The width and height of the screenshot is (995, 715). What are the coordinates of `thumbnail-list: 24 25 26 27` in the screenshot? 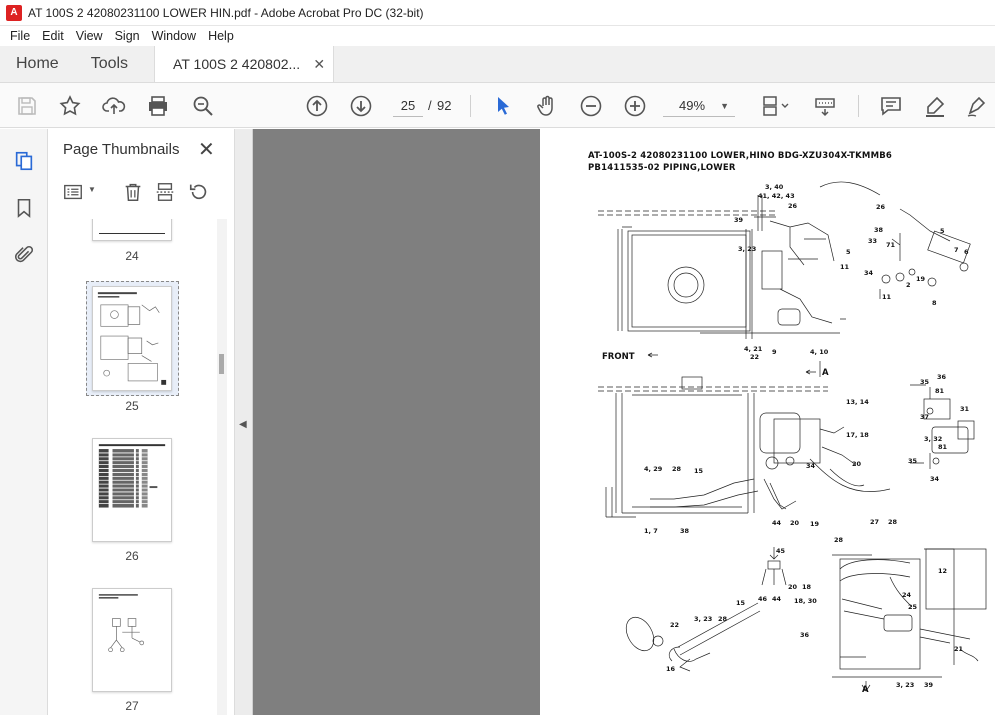 It's located at (132, 467).